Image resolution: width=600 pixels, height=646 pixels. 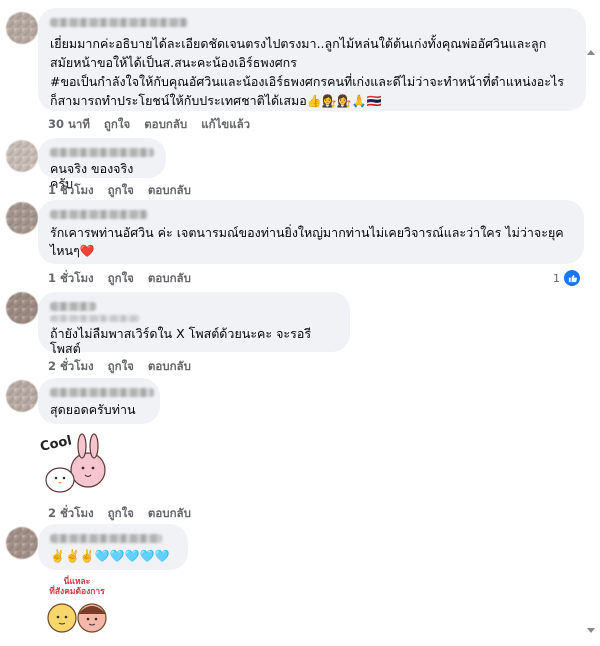 I want to click on sticker-cool-bunny: Cool, so click(x=74, y=463).